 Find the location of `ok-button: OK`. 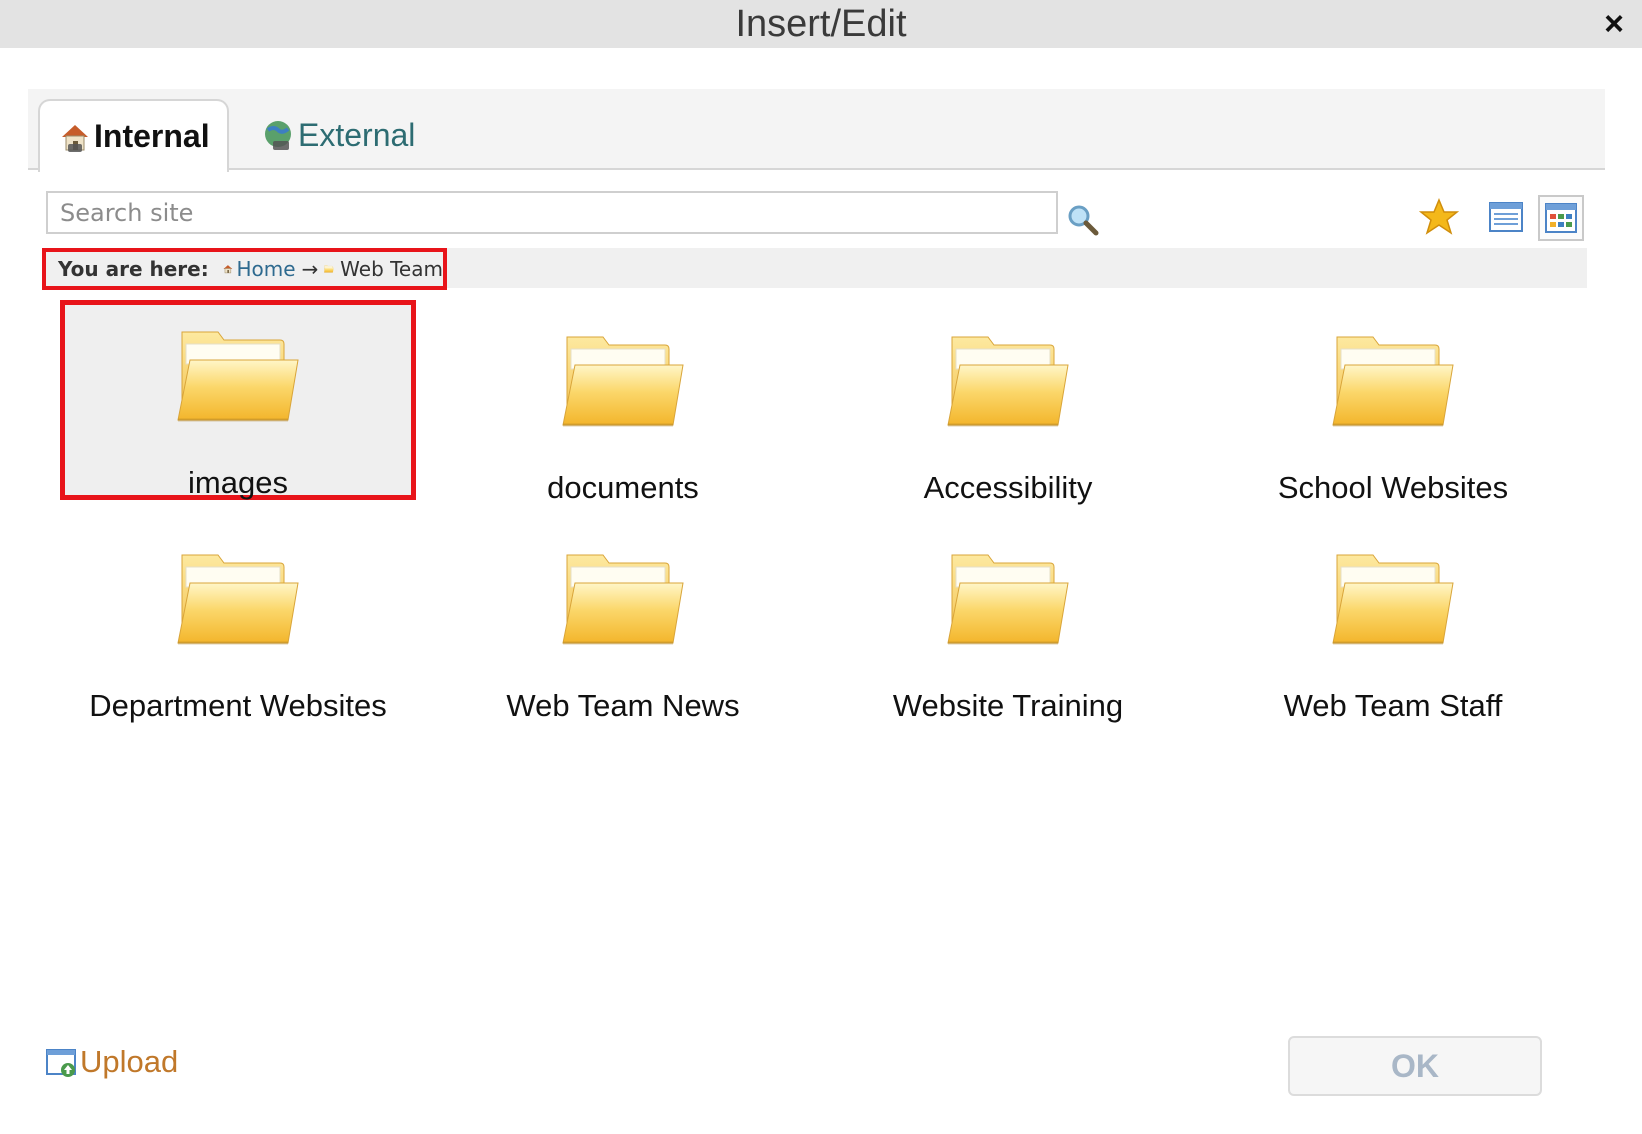

ok-button: OK is located at coordinates (1415, 1066).